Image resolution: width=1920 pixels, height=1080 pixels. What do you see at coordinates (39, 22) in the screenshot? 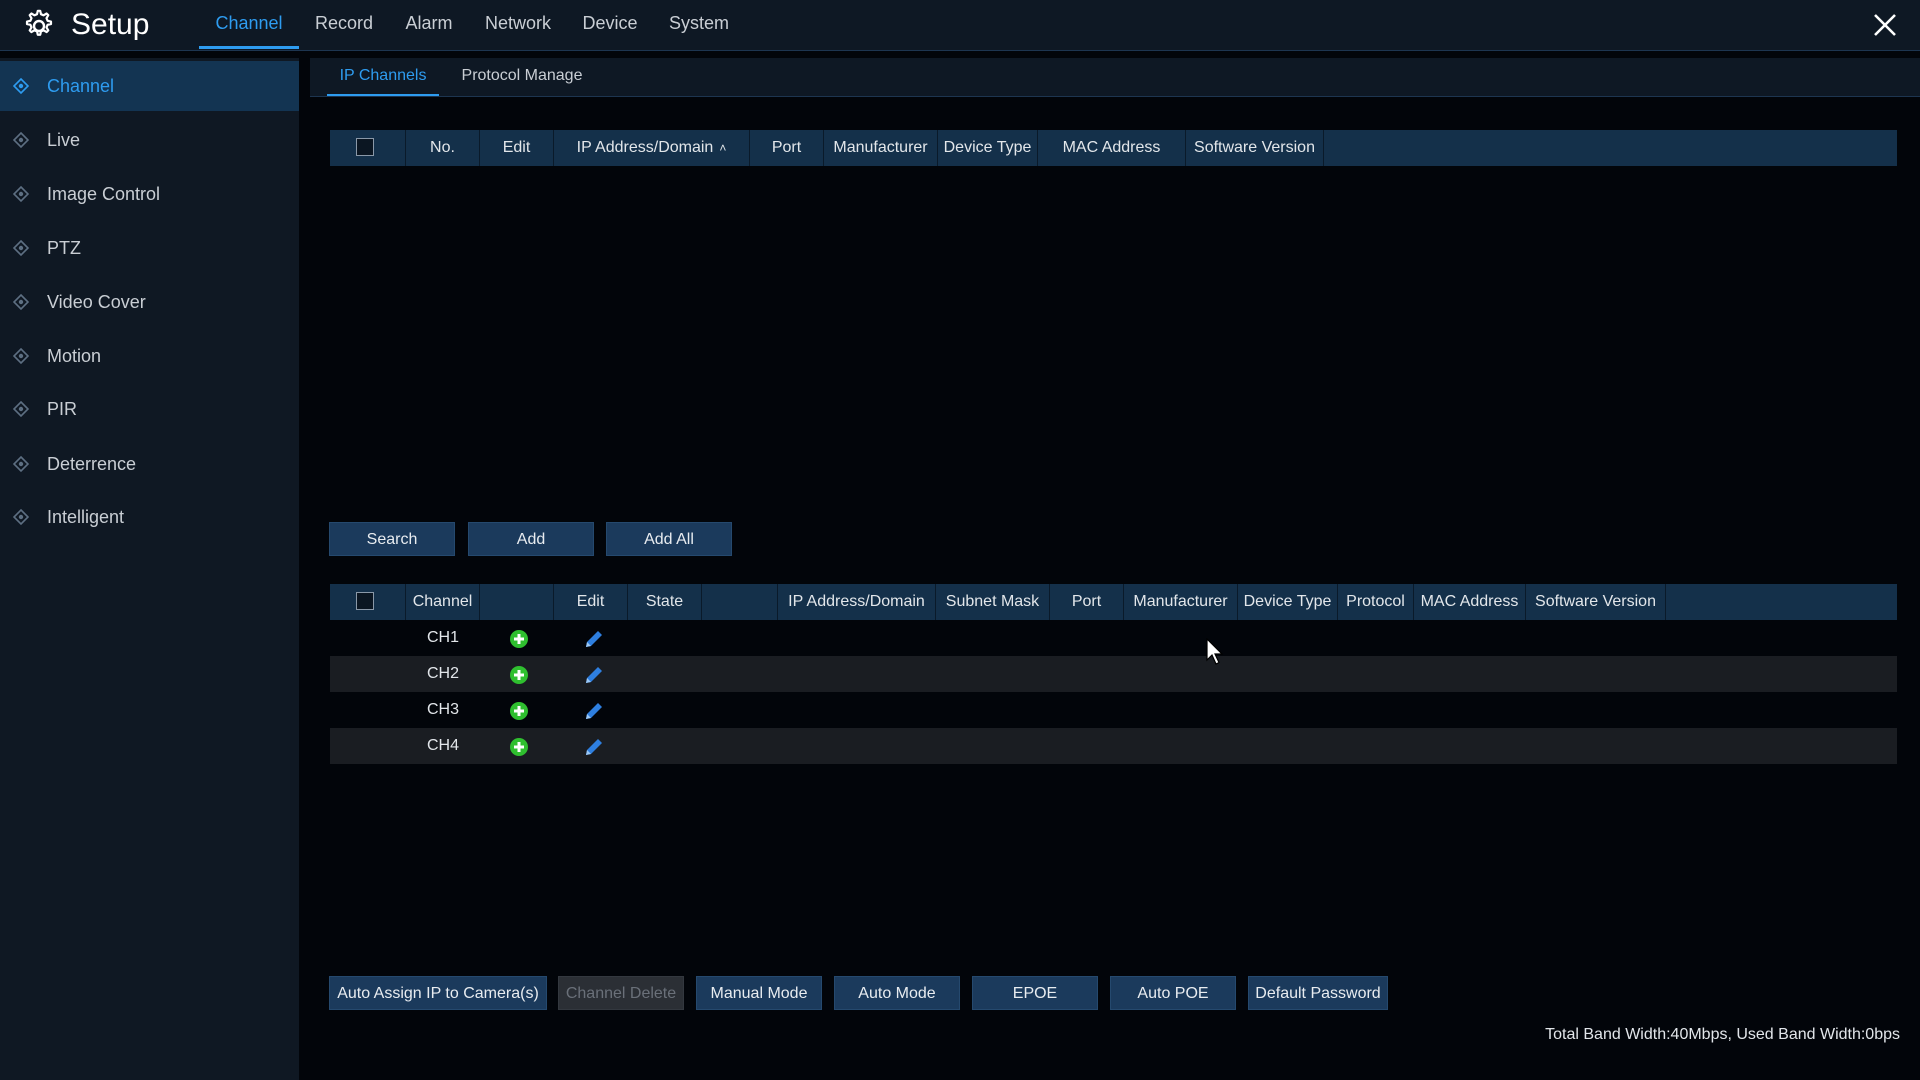
I see `gear-icon` at bounding box center [39, 22].